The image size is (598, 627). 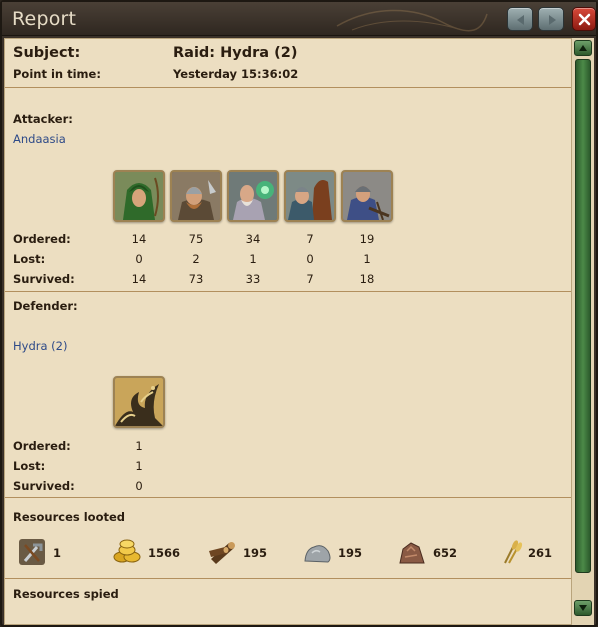 I want to click on looted-gold-value: 1566, so click(x=164, y=553).